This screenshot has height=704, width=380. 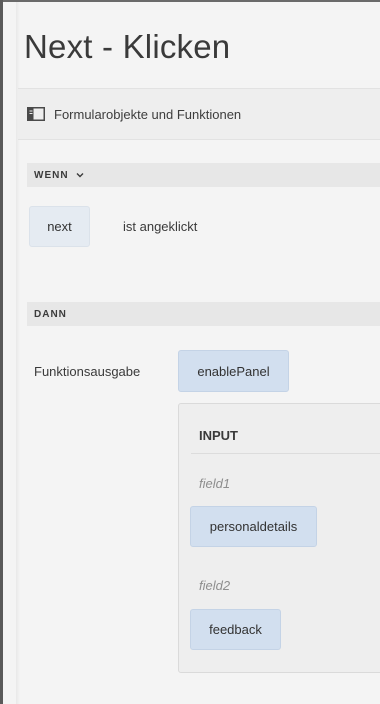 I want to click on input-divider, so click(x=285, y=453).